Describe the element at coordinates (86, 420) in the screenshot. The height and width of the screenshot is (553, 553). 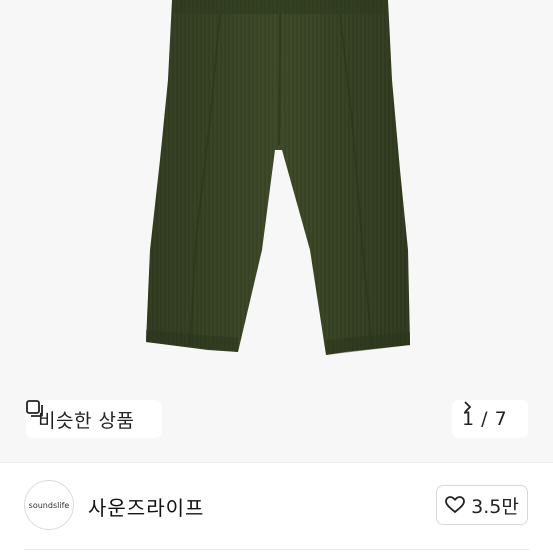
I see `similar-items-label: 비슷한 상품` at that location.